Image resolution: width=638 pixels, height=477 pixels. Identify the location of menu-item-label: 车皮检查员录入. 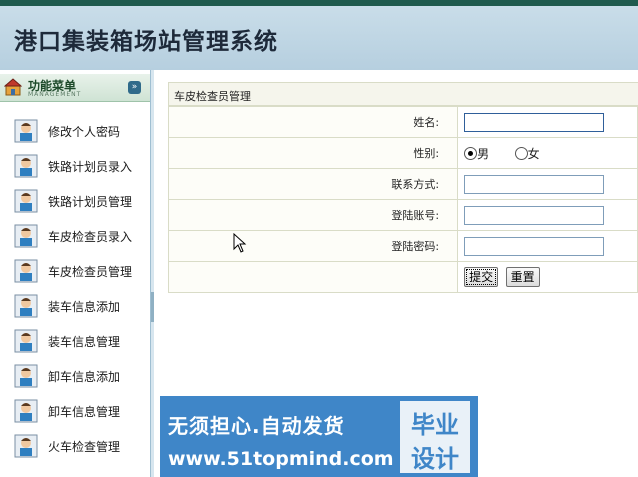
(90, 237).